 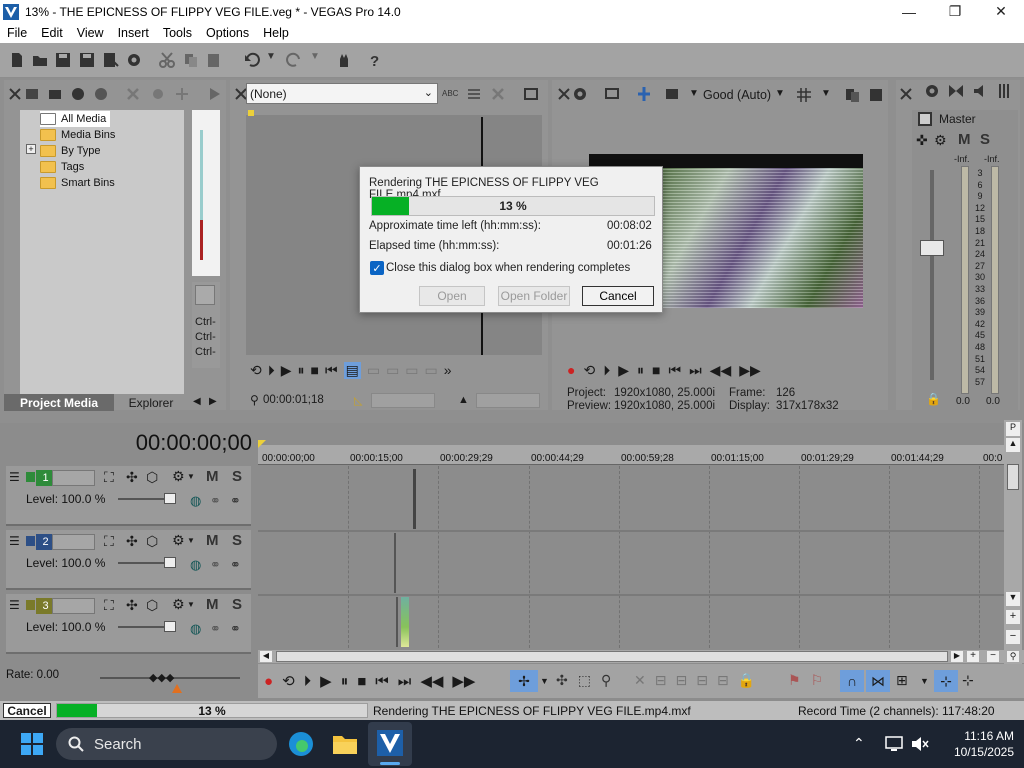 I want to click on trim-selection-icon: ▤, so click(x=352, y=370).